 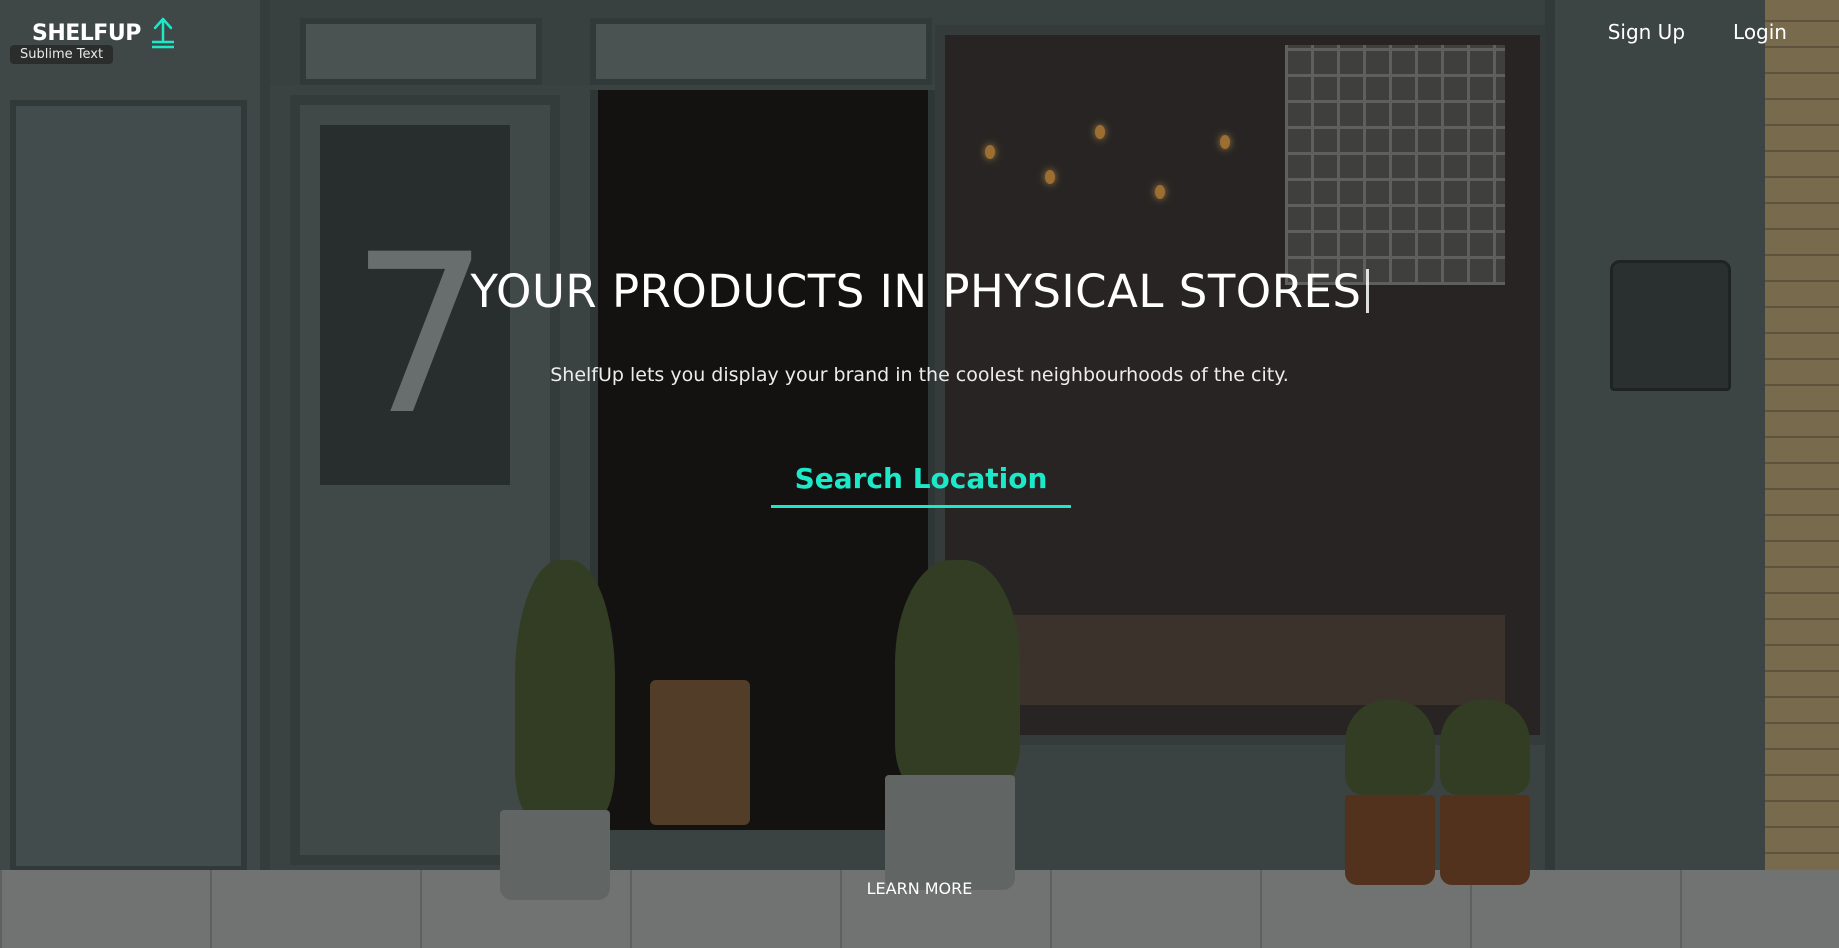 What do you see at coordinates (62, 54) in the screenshot?
I see `app-tooltip: Sublime Text` at bounding box center [62, 54].